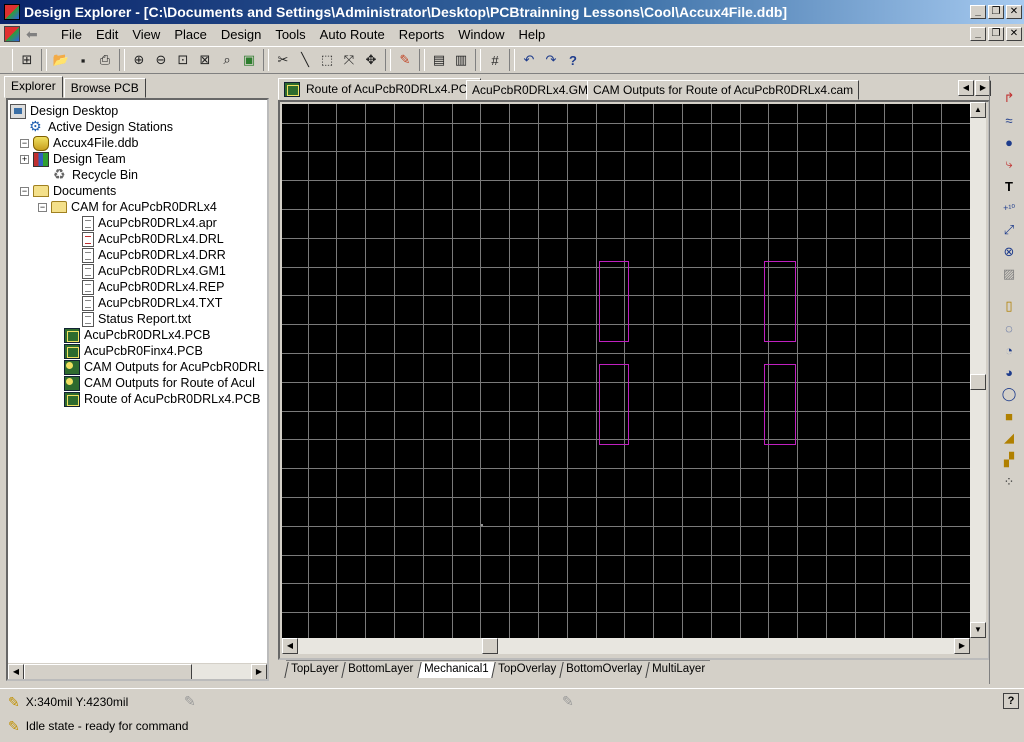 This screenshot has width=1024, height=742. Describe the element at coordinates (978, 370) in the screenshot. I see `vertical-scrollbar: ▲ ▼` at that location.